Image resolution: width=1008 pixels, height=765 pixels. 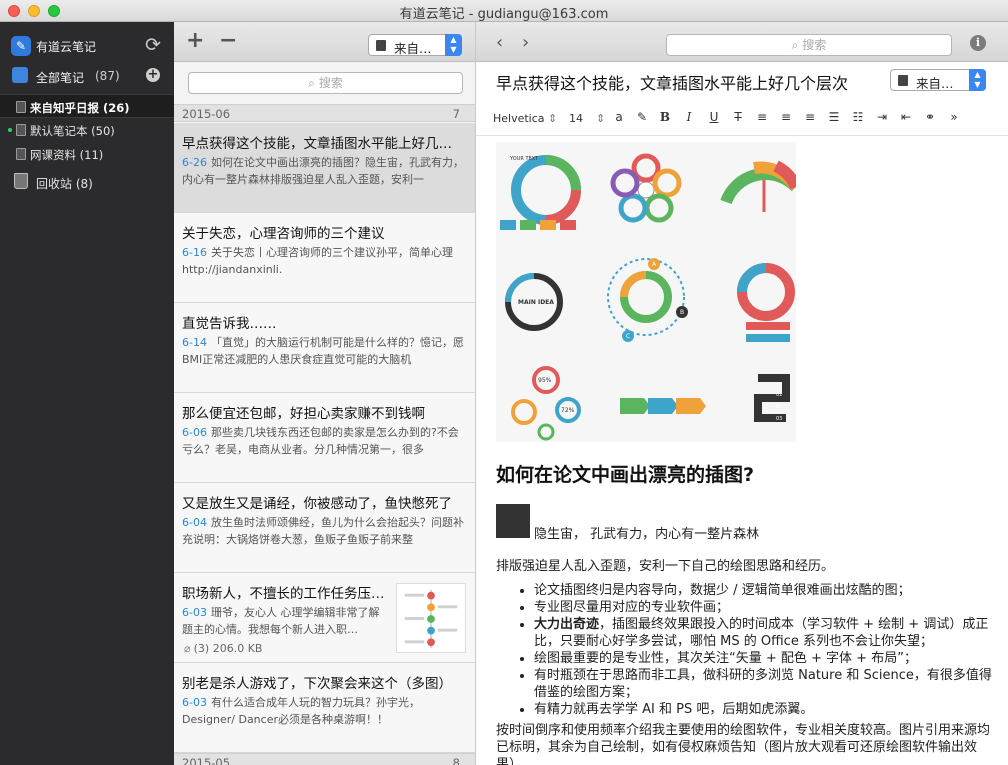 I want to click on window-titlebar: 有道云笔记 - gudiangu@163.com, so click(x=504, y=11).